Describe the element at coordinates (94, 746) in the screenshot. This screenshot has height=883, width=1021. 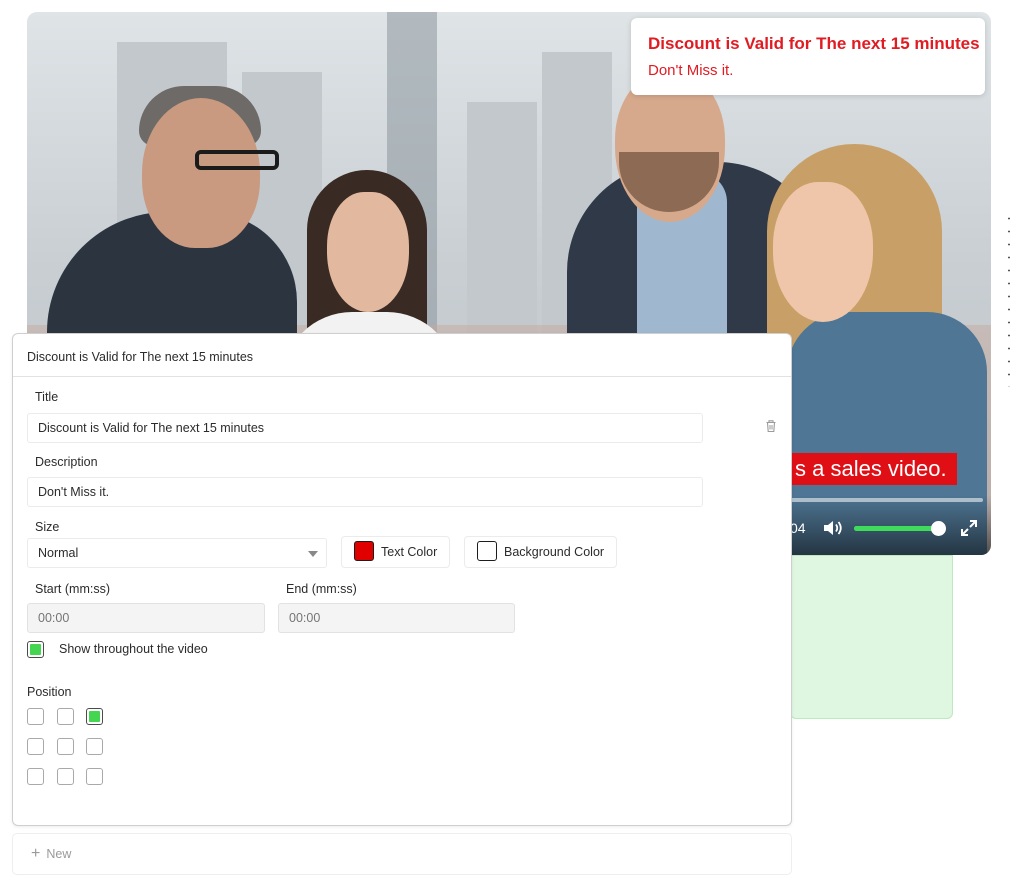
I see `position-middle-right-checkbox` at that location.